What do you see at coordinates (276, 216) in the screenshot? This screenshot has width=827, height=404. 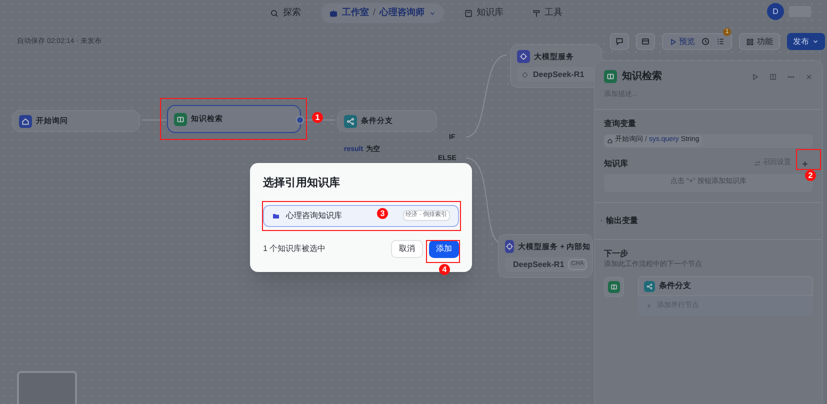 I see `folder-icon` at bounding box center [276, 216].